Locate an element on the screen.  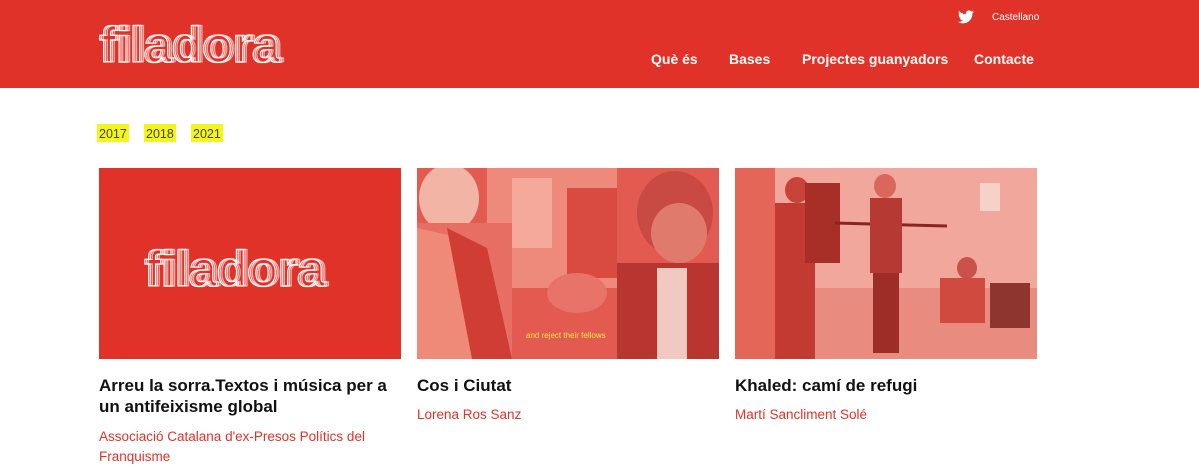
nav-projectes-guanyadors: Projectes guanyadors is located at coordinates (875, 60).